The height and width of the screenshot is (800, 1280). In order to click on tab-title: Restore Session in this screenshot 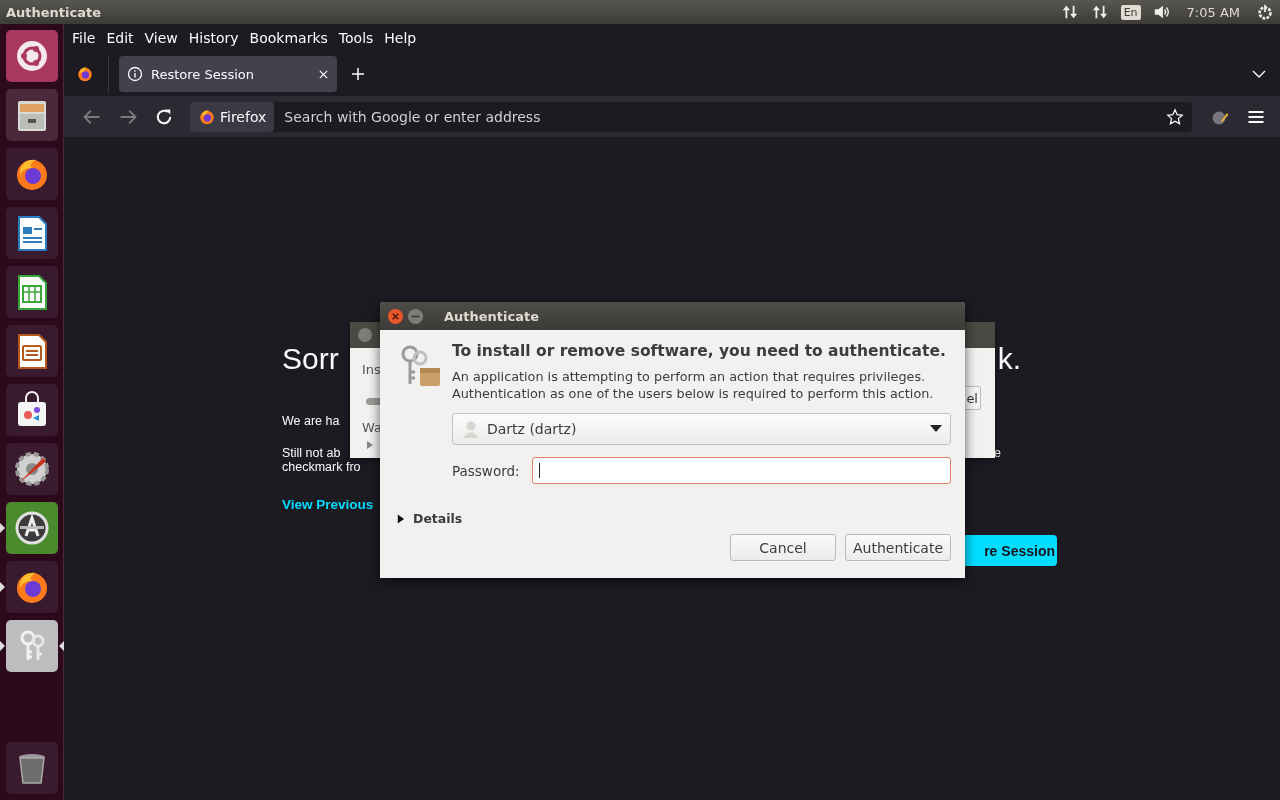, I will do `click(203, 74)`.